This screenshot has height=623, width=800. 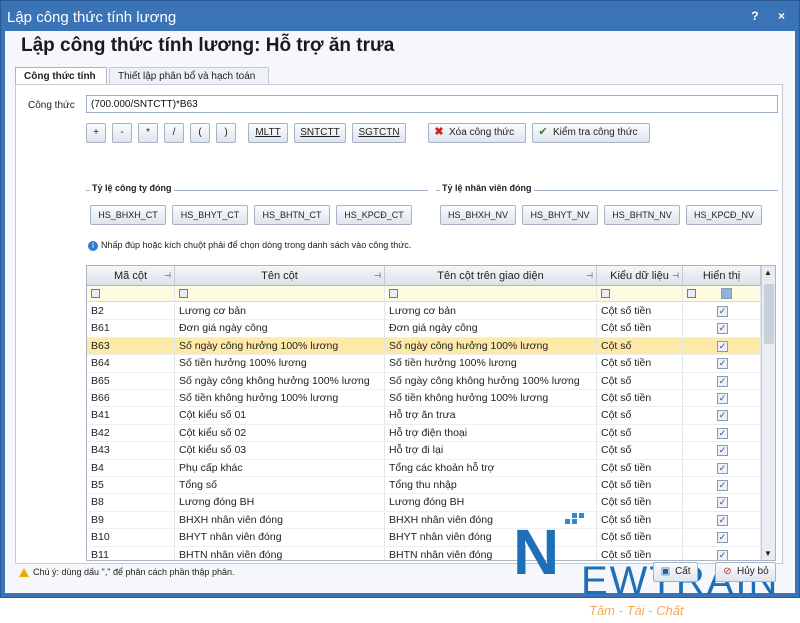 I want to click on close-paren-button: ), so click(x=226, y=133).